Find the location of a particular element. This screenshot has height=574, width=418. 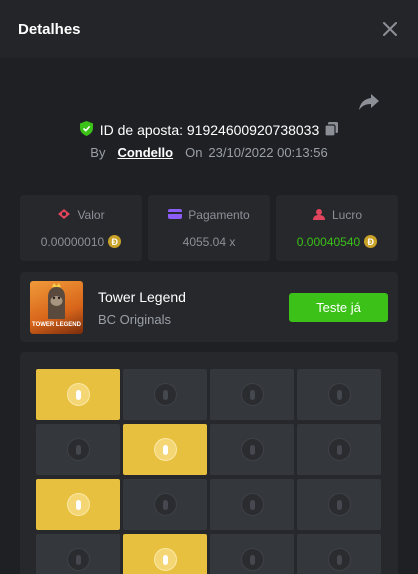

bet-id-label: ID de aposta: is located at coordinates (141, 130).